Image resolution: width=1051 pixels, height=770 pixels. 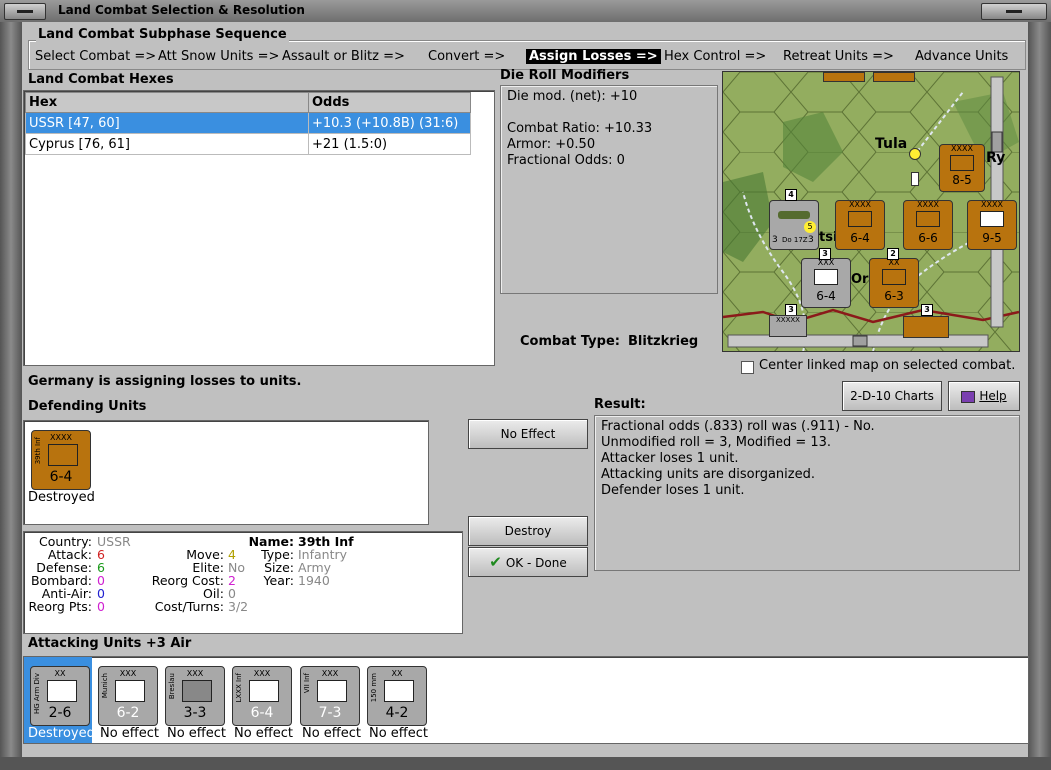 What do you see at coordinates (580, 128) in the screenshot?
I see `modifier-line: Combat Ratio: +10.33` at bounding box center [580, 128].